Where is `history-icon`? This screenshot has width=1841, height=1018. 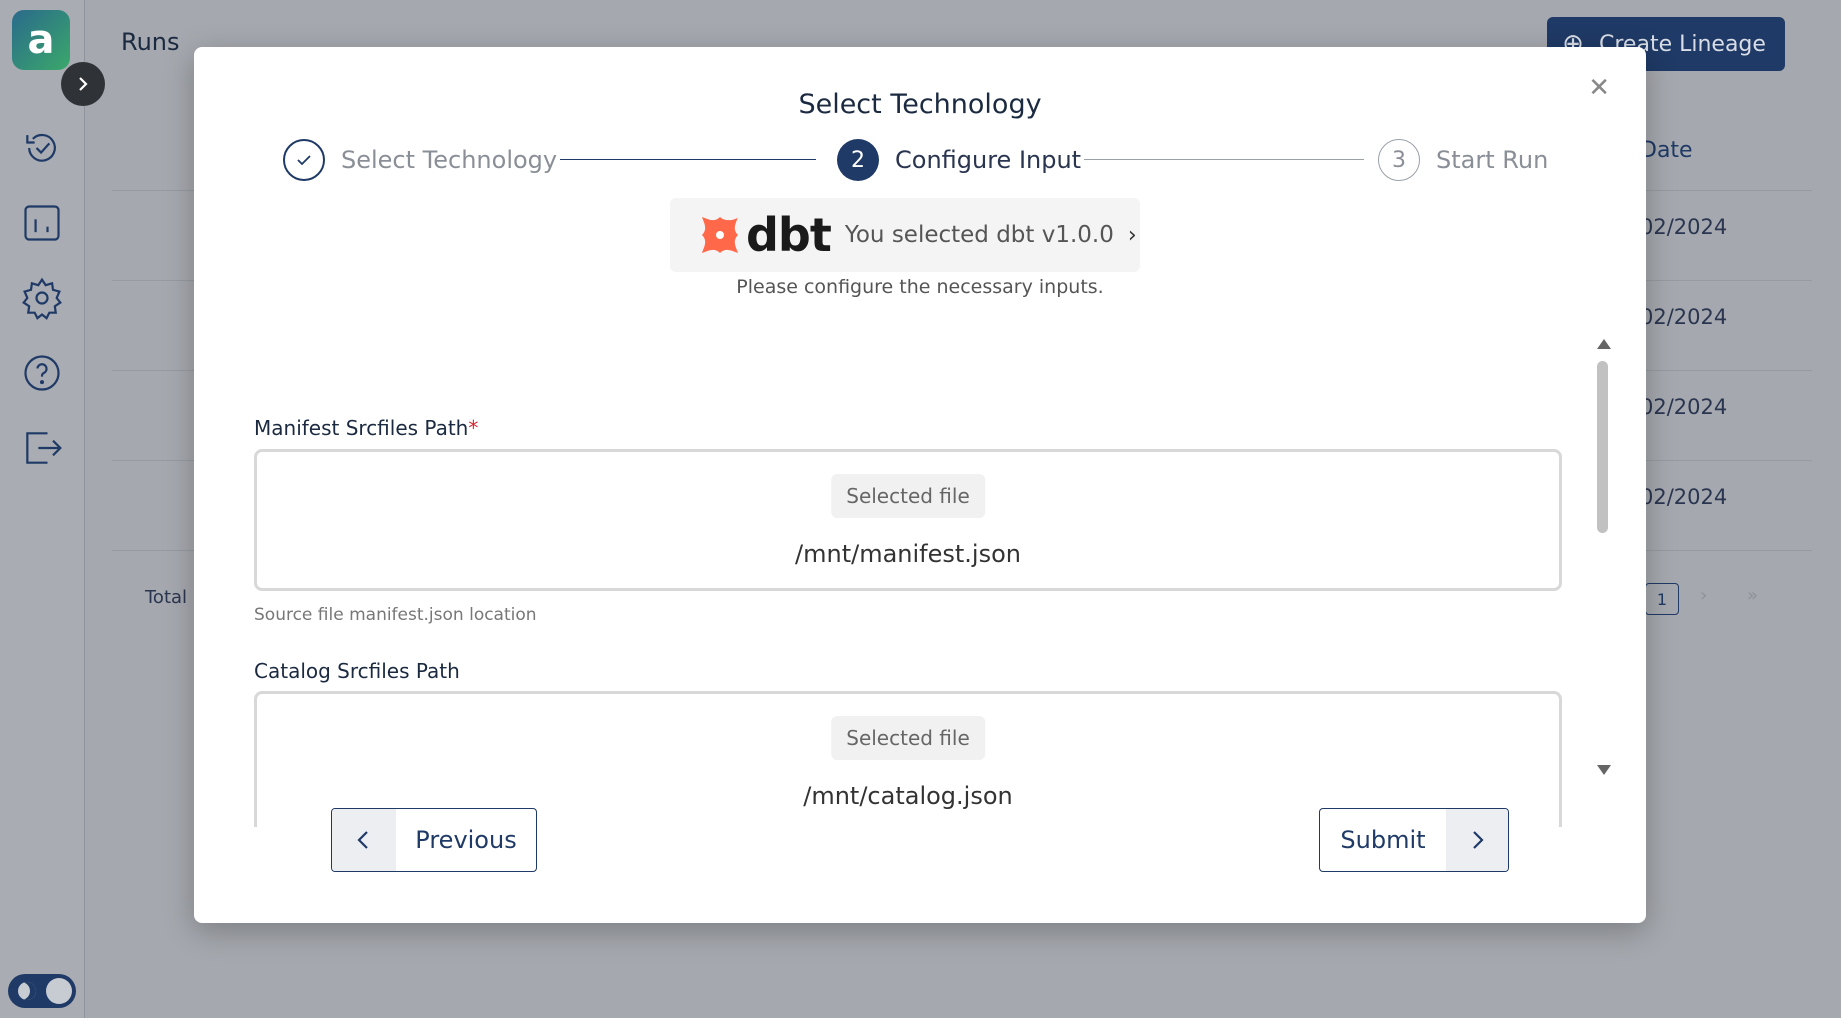
history-icon is located at coordinates (42, 148).